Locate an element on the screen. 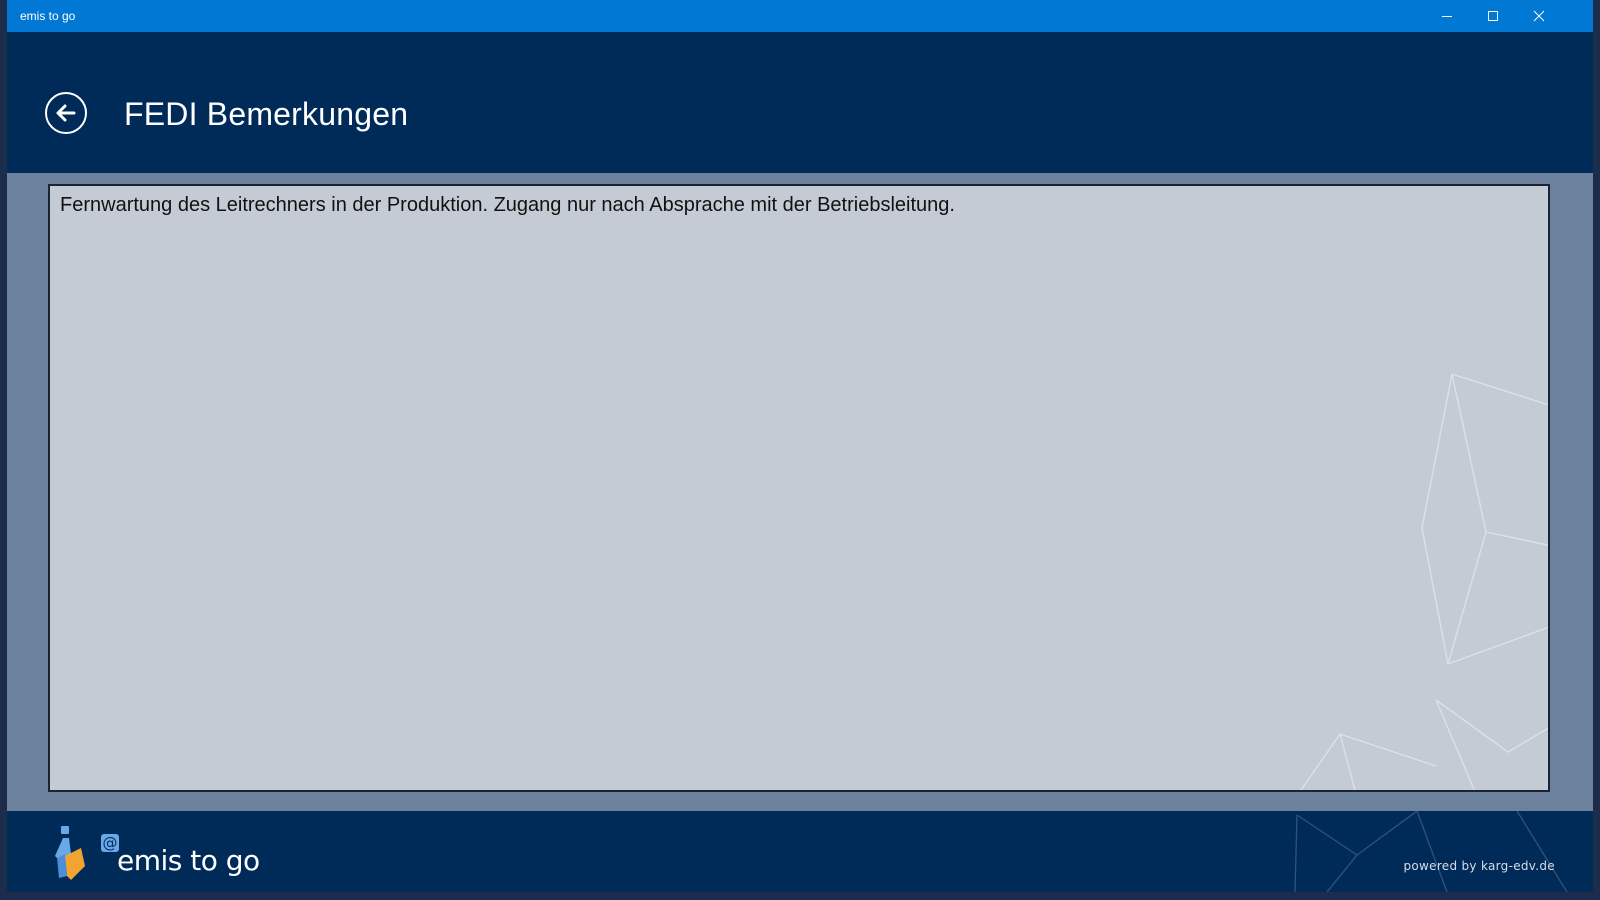  footer: @ emis to go powered by karg-edv.de is located at coordinates (800, 851).